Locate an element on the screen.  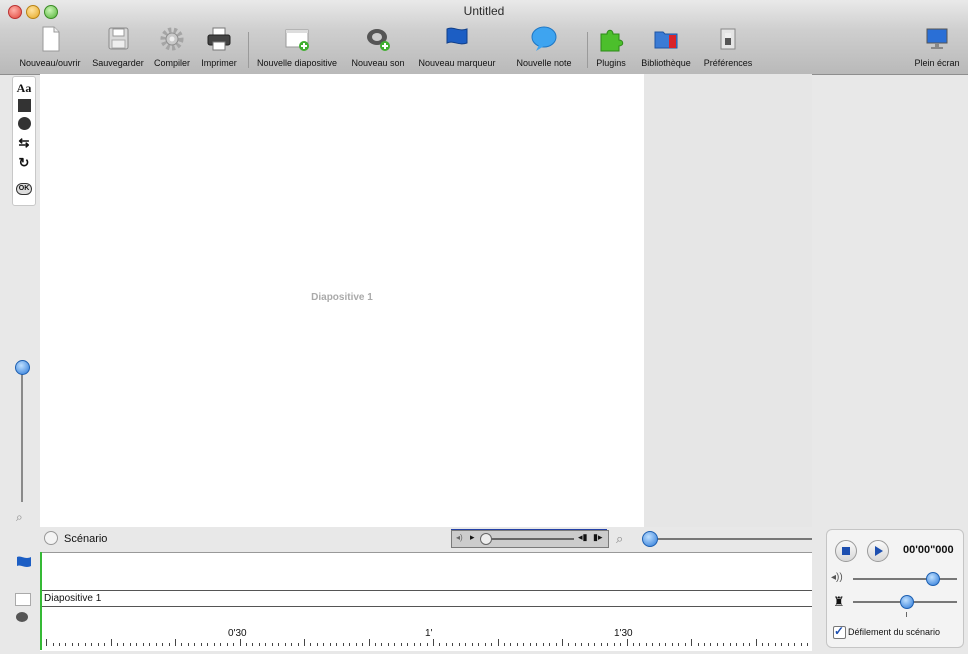
slide-track-icon is located at coordinates (23, 599).